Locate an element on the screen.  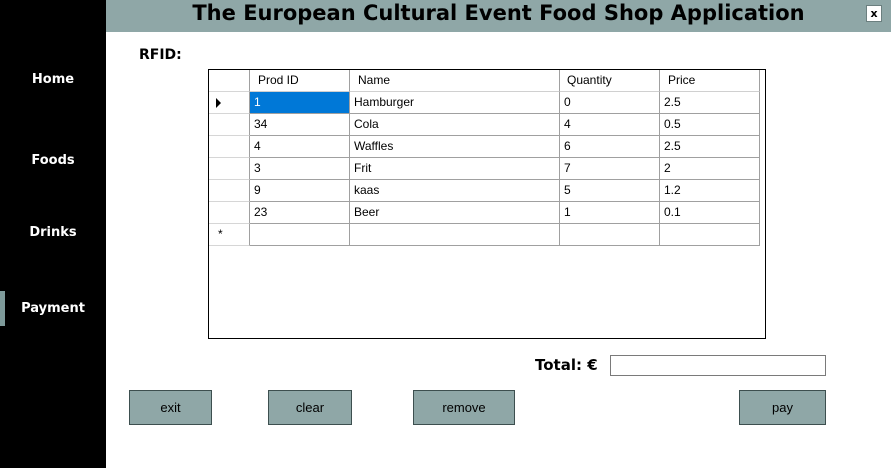
nav-home-label: Home is located at coordinates (53, 79).